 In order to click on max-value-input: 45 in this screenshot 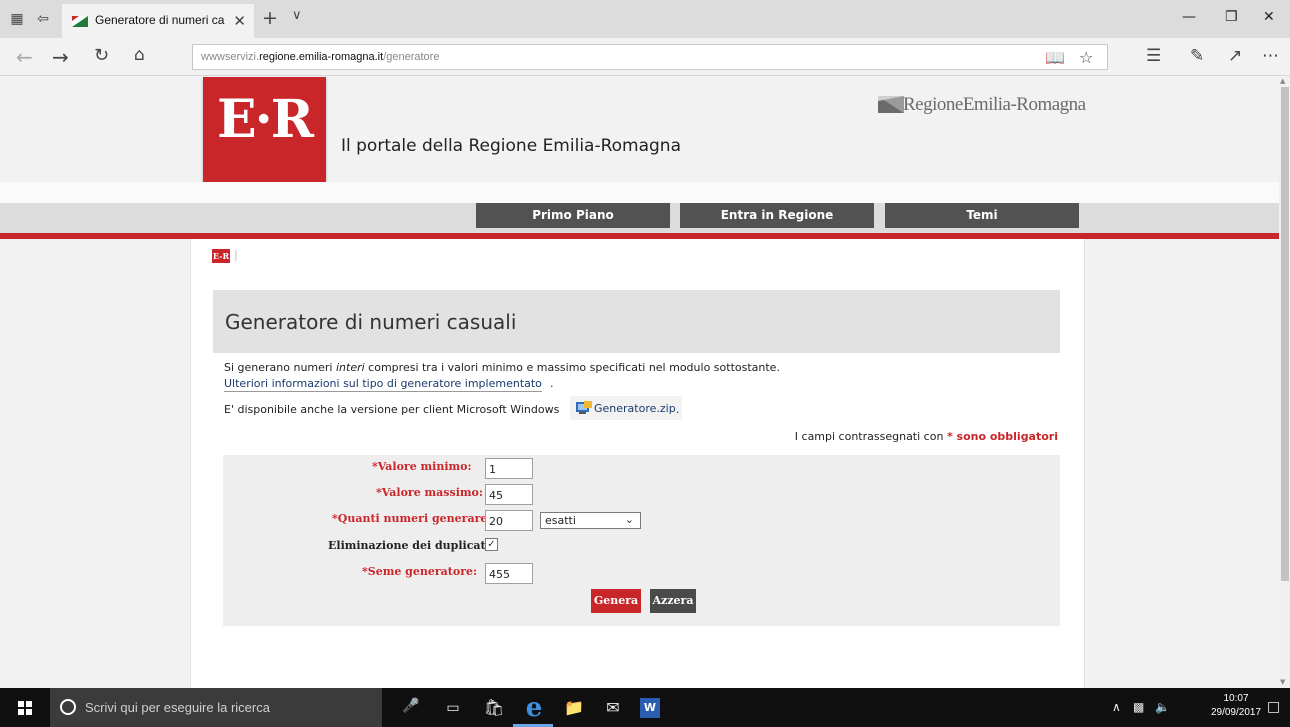, I will do `click(509, 494)`.